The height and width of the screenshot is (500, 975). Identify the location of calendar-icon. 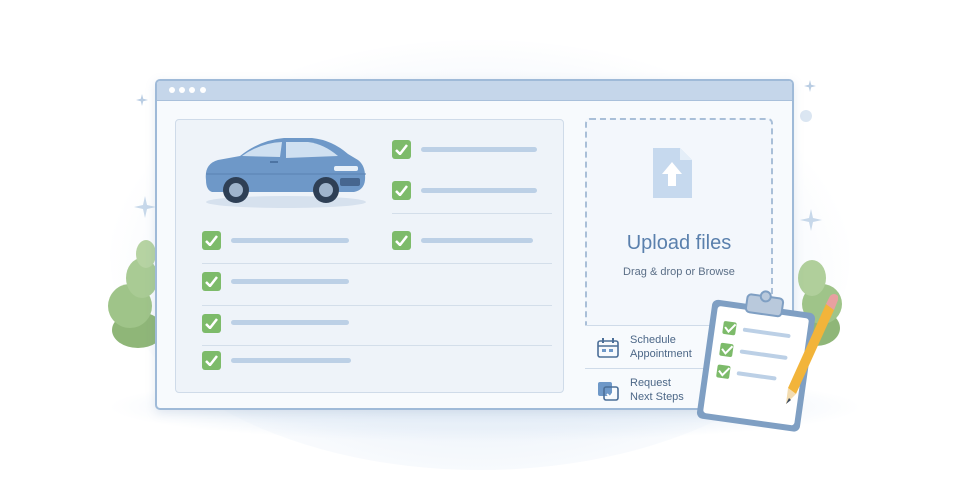
(608, 348).